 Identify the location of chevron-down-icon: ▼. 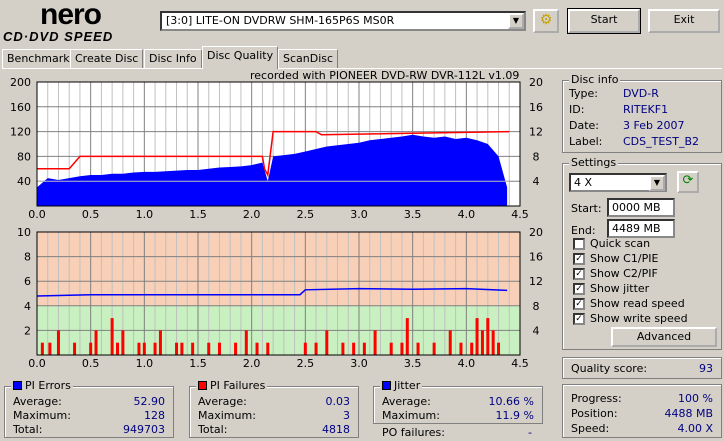
(657, 183).